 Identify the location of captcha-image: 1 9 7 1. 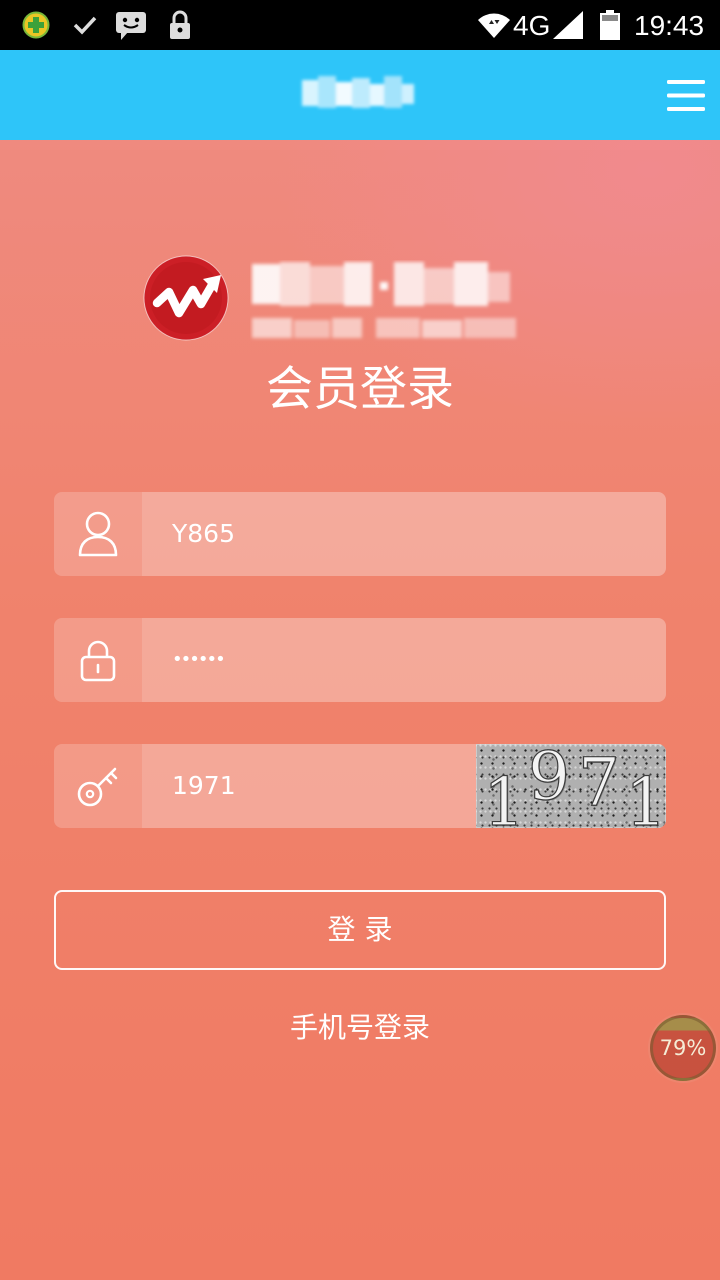
(571, 786).